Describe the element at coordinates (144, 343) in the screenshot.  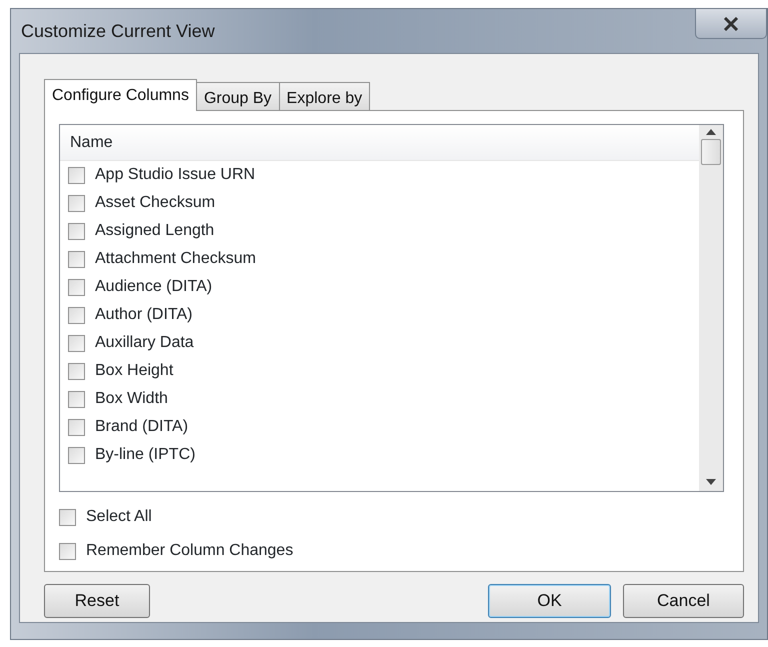
I see `column-name: Auxillary Data` at that location.